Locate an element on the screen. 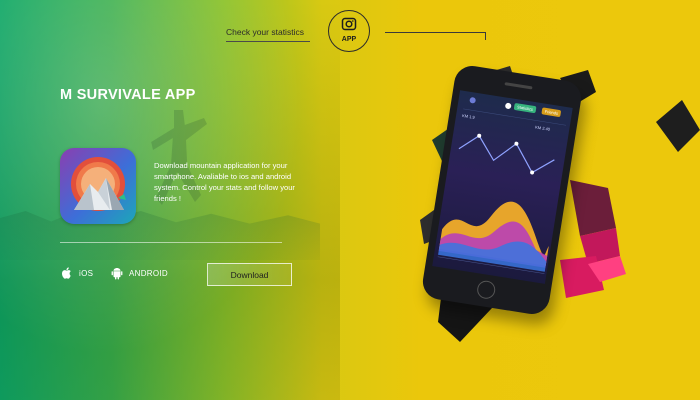  mountain-app-icon is located at coordinates (98, 186).